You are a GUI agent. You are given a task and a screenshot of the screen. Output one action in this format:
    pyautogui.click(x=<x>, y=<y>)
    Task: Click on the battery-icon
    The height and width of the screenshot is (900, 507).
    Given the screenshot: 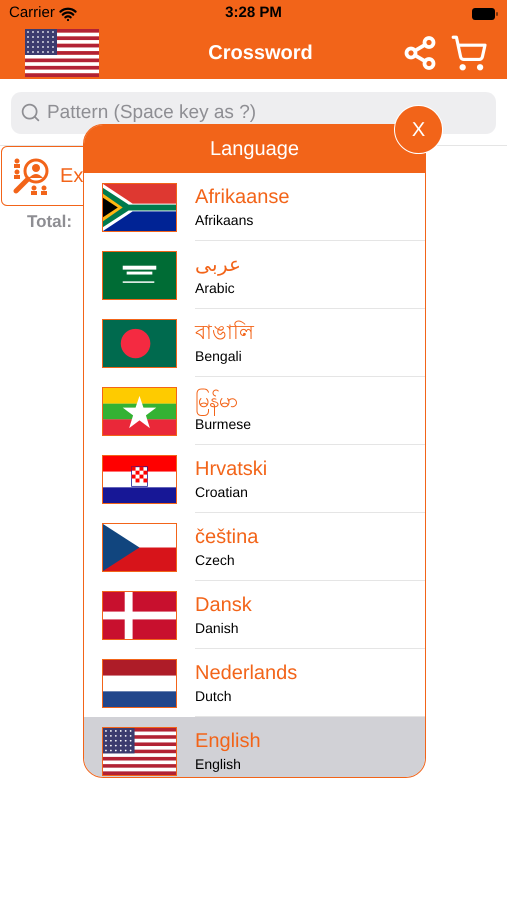 What is the action you would take?
    pyautogui.click(x=485, y=14)
    